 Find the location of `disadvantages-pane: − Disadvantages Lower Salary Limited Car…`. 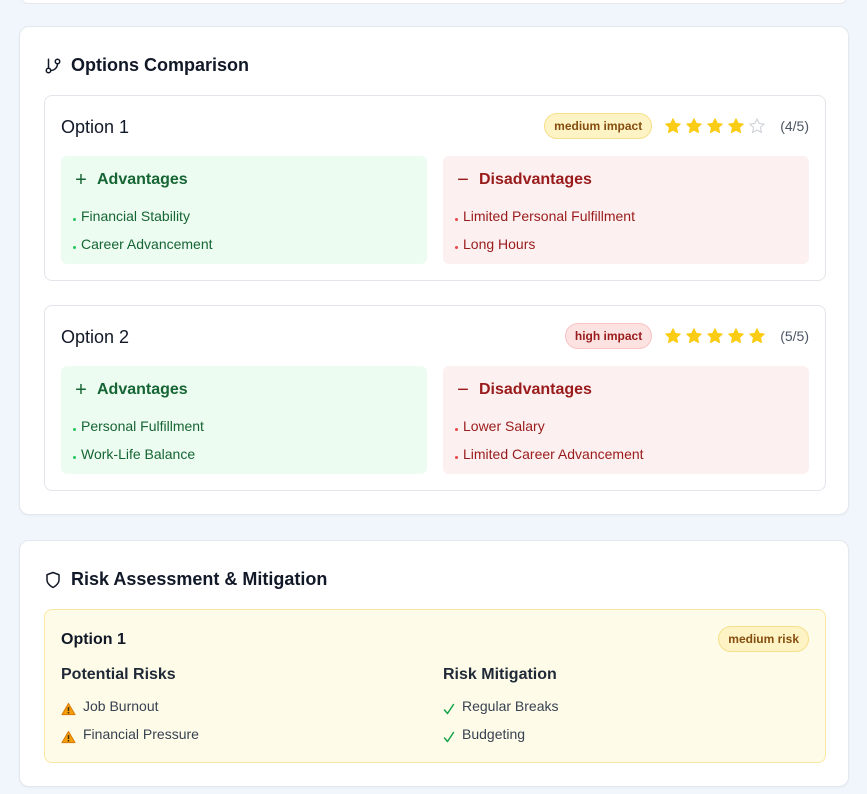

disadvantages-pane: − Disadvantages Lower Salary Limited Car… is located at coordinates (626, 420).